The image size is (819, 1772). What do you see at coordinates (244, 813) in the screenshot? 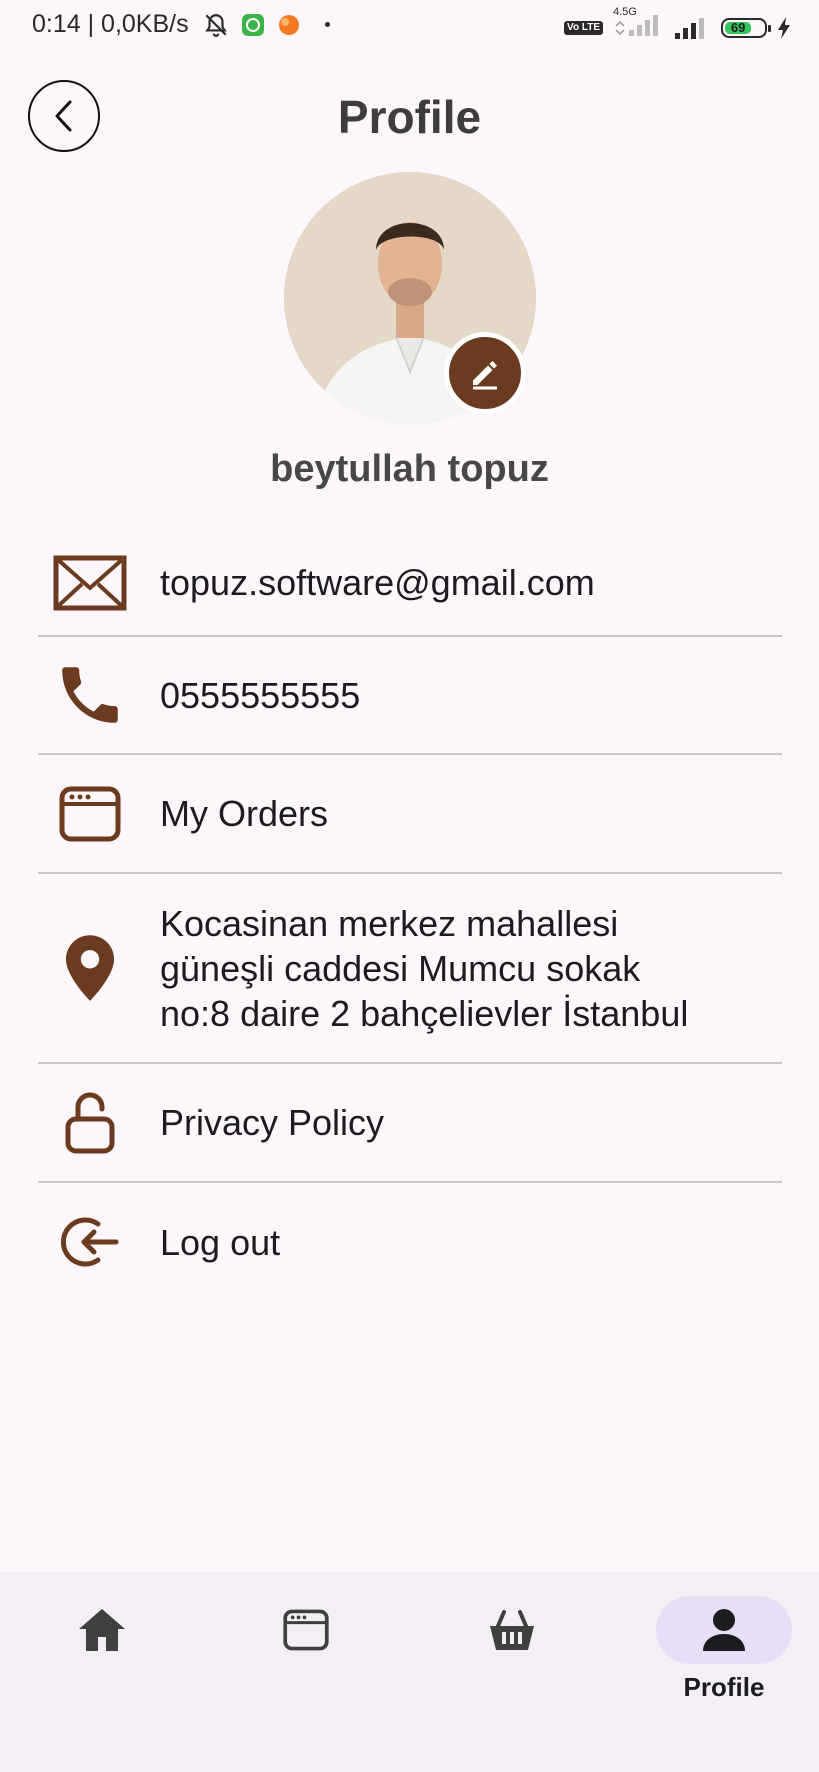
I see `my-orders-label: My Orders` at bounding box center [244, 813].